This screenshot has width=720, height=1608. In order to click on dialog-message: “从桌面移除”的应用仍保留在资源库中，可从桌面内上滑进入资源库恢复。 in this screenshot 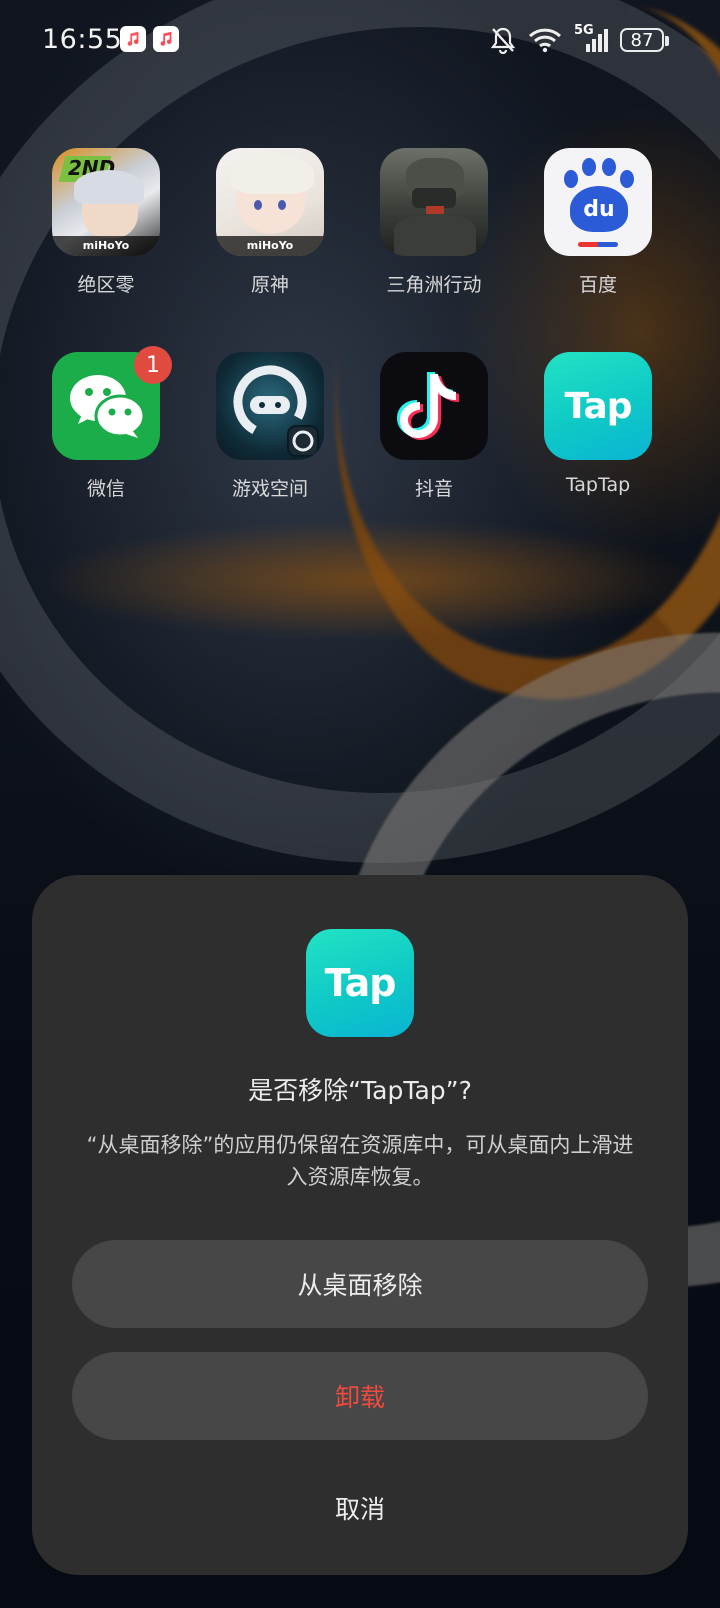, I will do `click(360, 1161)`.